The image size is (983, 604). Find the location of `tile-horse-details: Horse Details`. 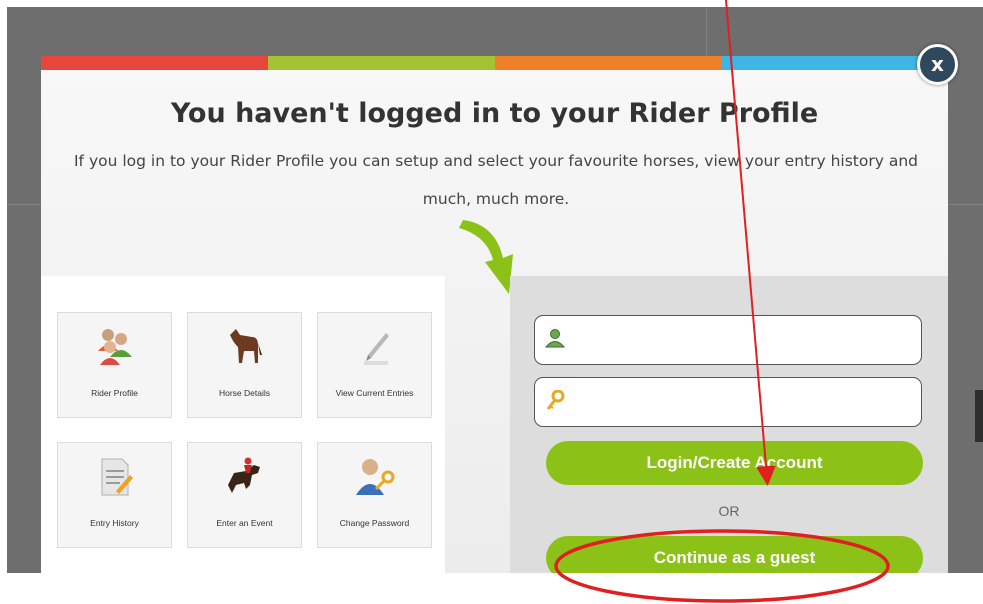

tile-horse-details: Horse Details is located at coordinates (244, 365).